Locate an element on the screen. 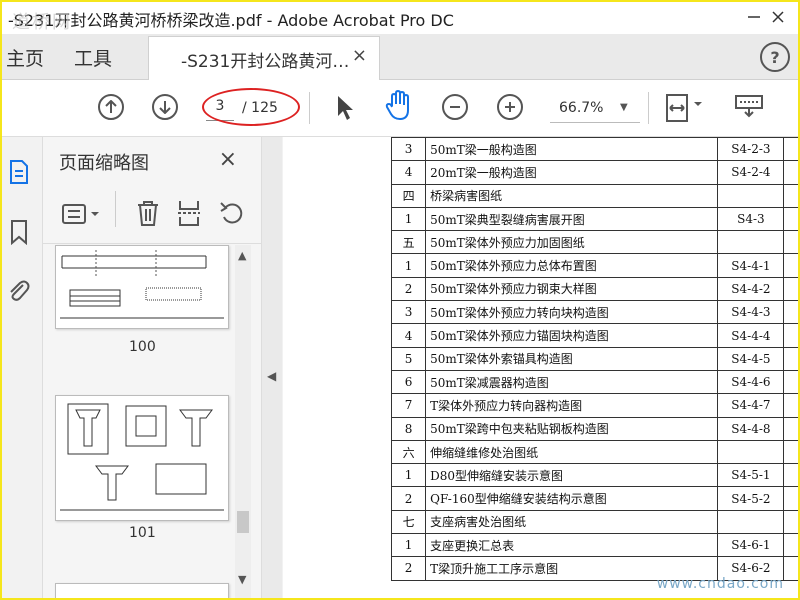  hand-tool-icon is located at coordinates (399, 107).